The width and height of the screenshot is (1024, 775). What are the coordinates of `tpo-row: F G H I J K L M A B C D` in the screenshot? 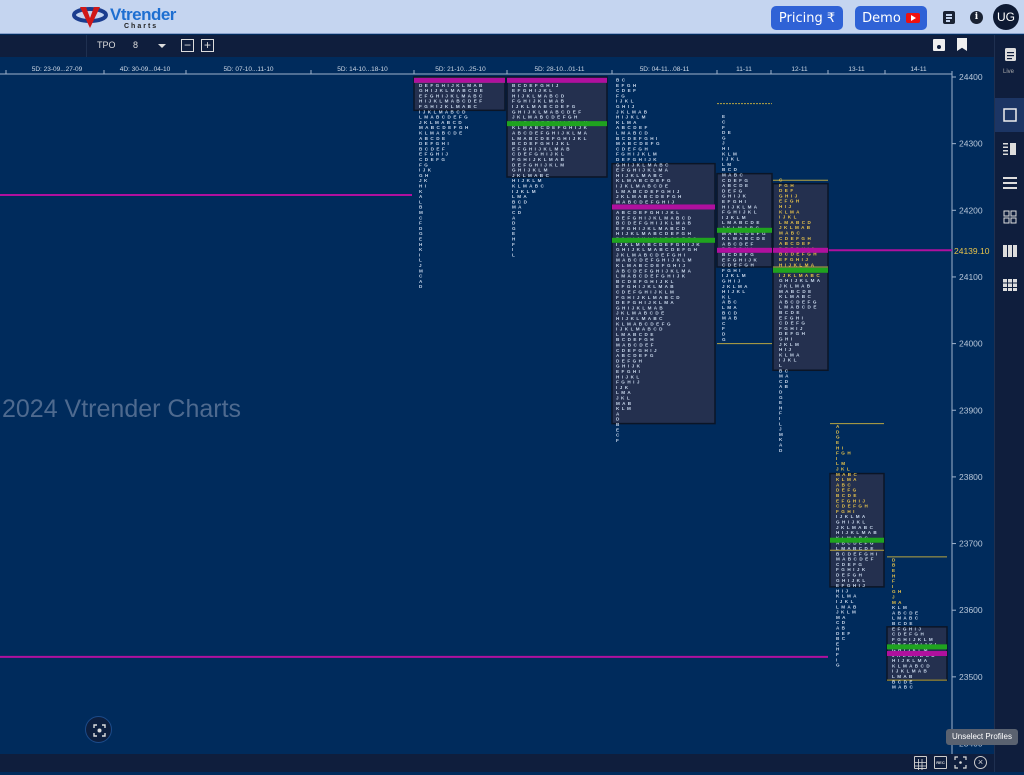 It's located at (648, 297).